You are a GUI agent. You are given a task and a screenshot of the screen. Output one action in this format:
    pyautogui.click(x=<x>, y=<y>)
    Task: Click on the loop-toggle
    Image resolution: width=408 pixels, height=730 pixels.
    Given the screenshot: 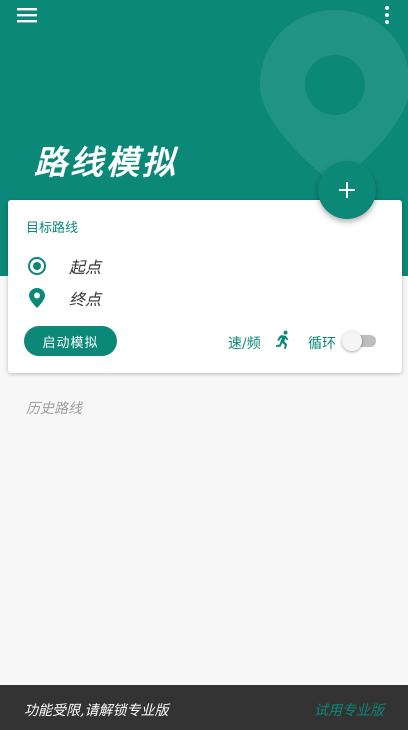 What is the action you would take?
    pyautogui.click(x=359, y=341)
    